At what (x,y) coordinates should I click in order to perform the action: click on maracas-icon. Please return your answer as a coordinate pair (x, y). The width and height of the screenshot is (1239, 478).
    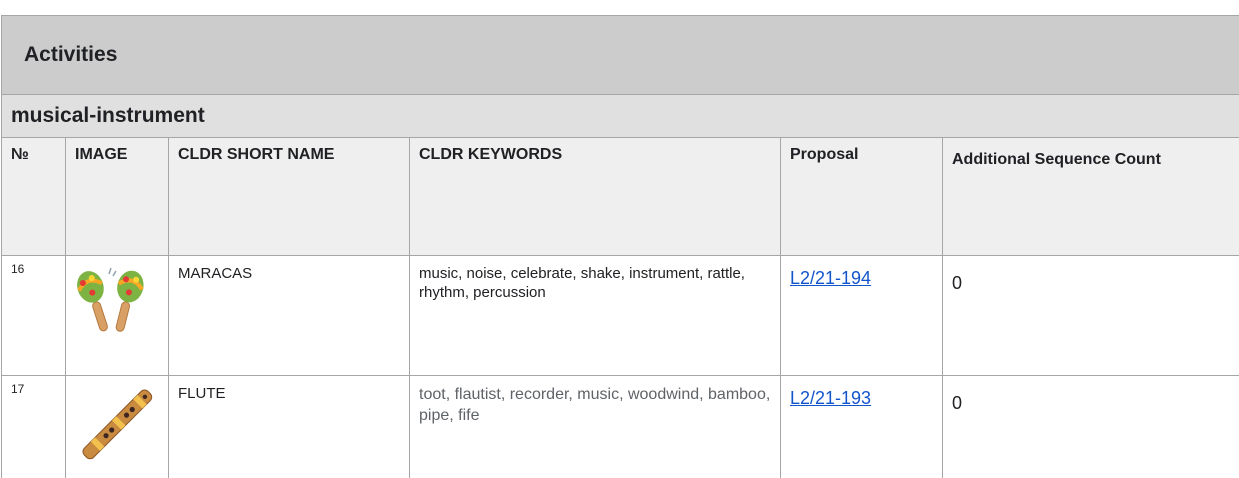
    Looking at the image, I should click on (110, 299).